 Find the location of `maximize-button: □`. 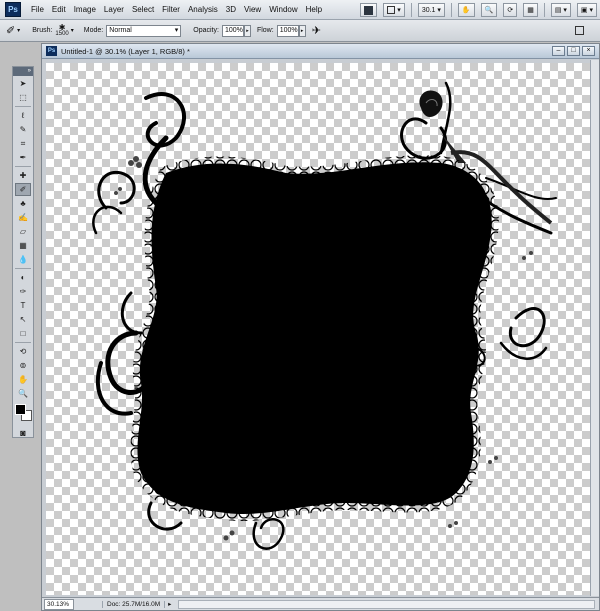

maximize-button: □ is located at coordinates (573, 51).